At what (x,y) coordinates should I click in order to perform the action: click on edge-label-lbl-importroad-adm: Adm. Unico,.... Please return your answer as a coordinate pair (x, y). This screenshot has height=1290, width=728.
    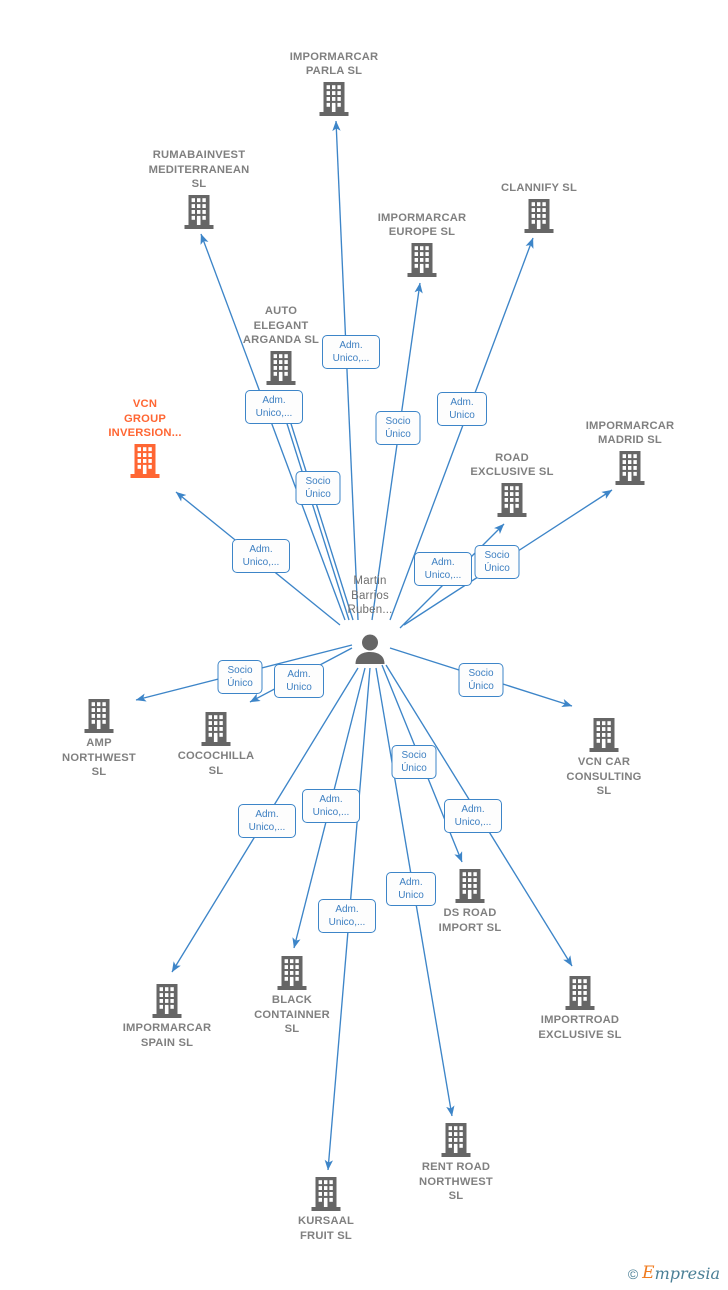
    Looking at the image, I should click on (473, 816).